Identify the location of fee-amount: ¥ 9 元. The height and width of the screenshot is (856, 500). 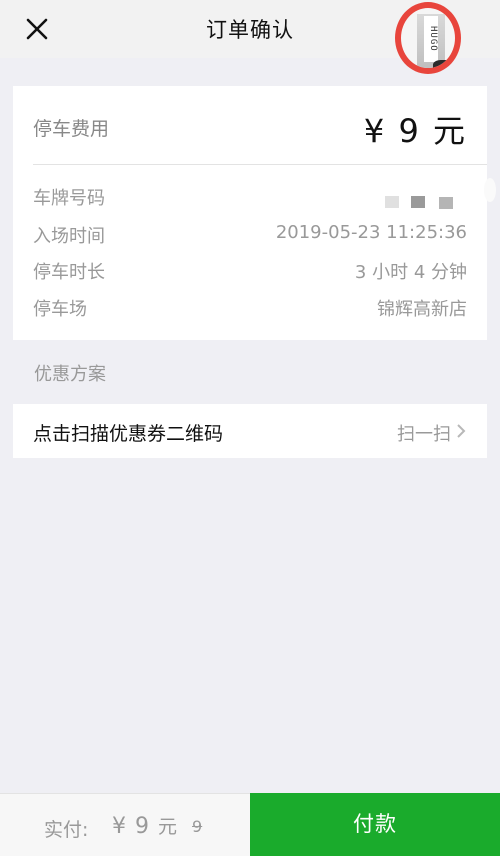
(415, 131).